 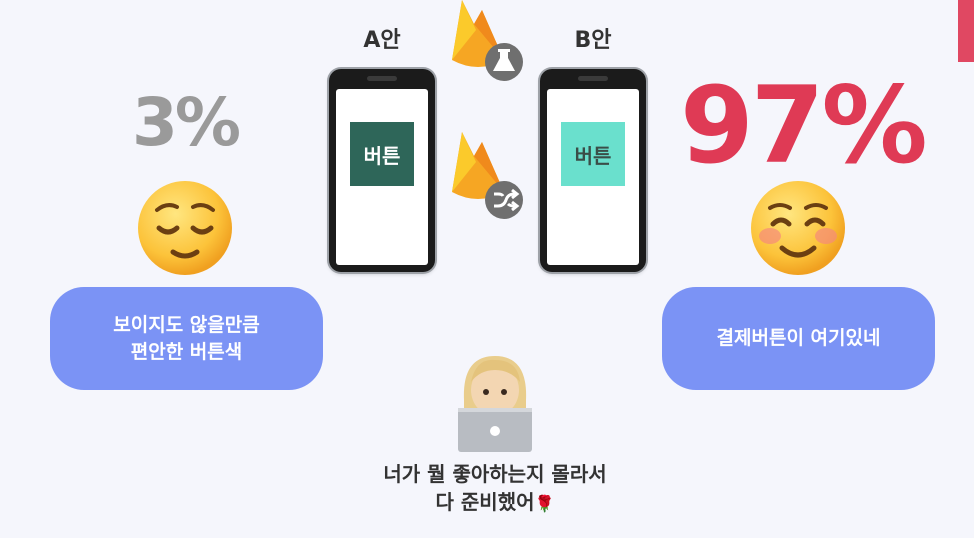 I want to click on smiling-face-icon, so click(x=798, y=228).